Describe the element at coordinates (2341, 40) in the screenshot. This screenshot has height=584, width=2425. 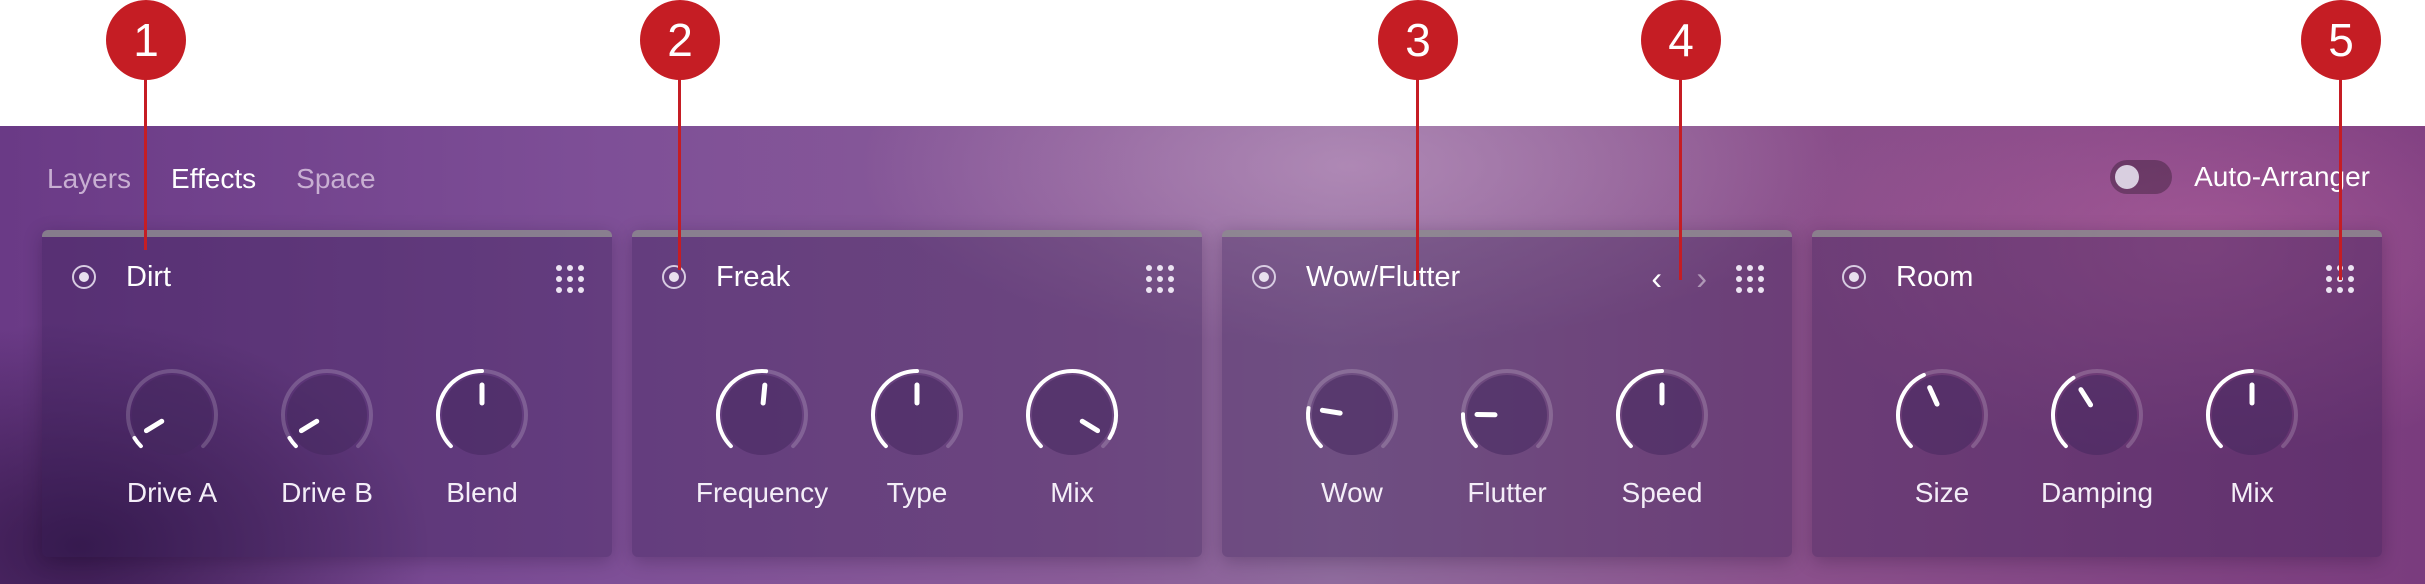
I see `callout-marker-5: 5` at that location.